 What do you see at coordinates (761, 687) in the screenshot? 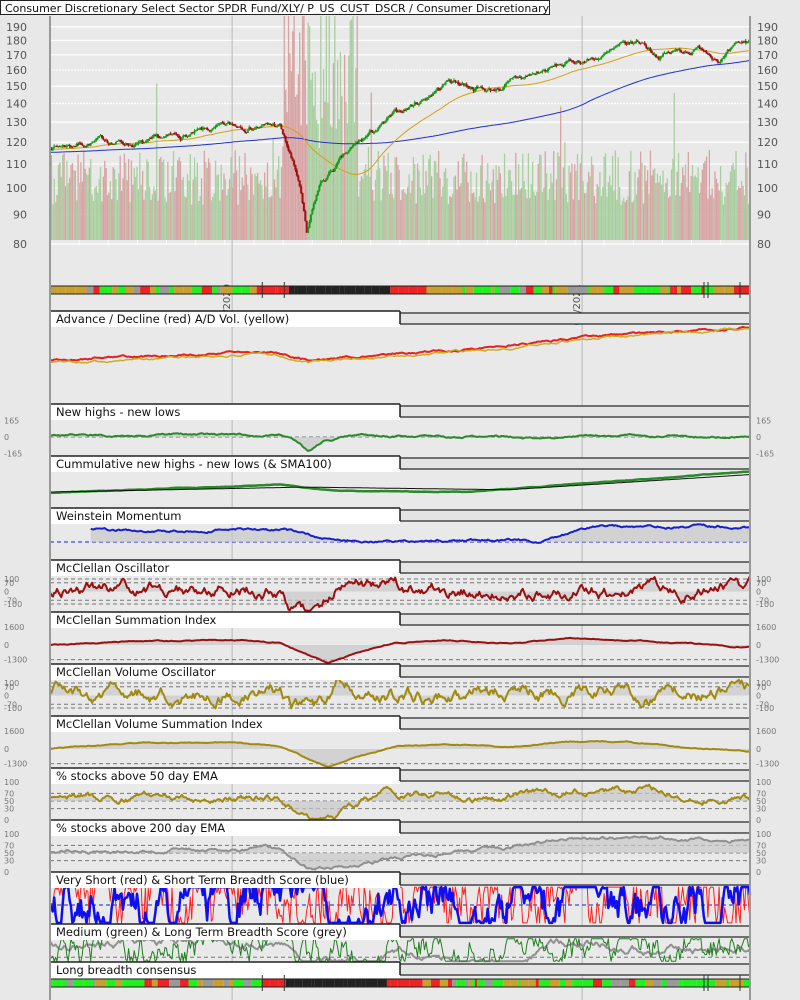
I see `panel-axis-label-right: 70` at bounding box center [761, 687].